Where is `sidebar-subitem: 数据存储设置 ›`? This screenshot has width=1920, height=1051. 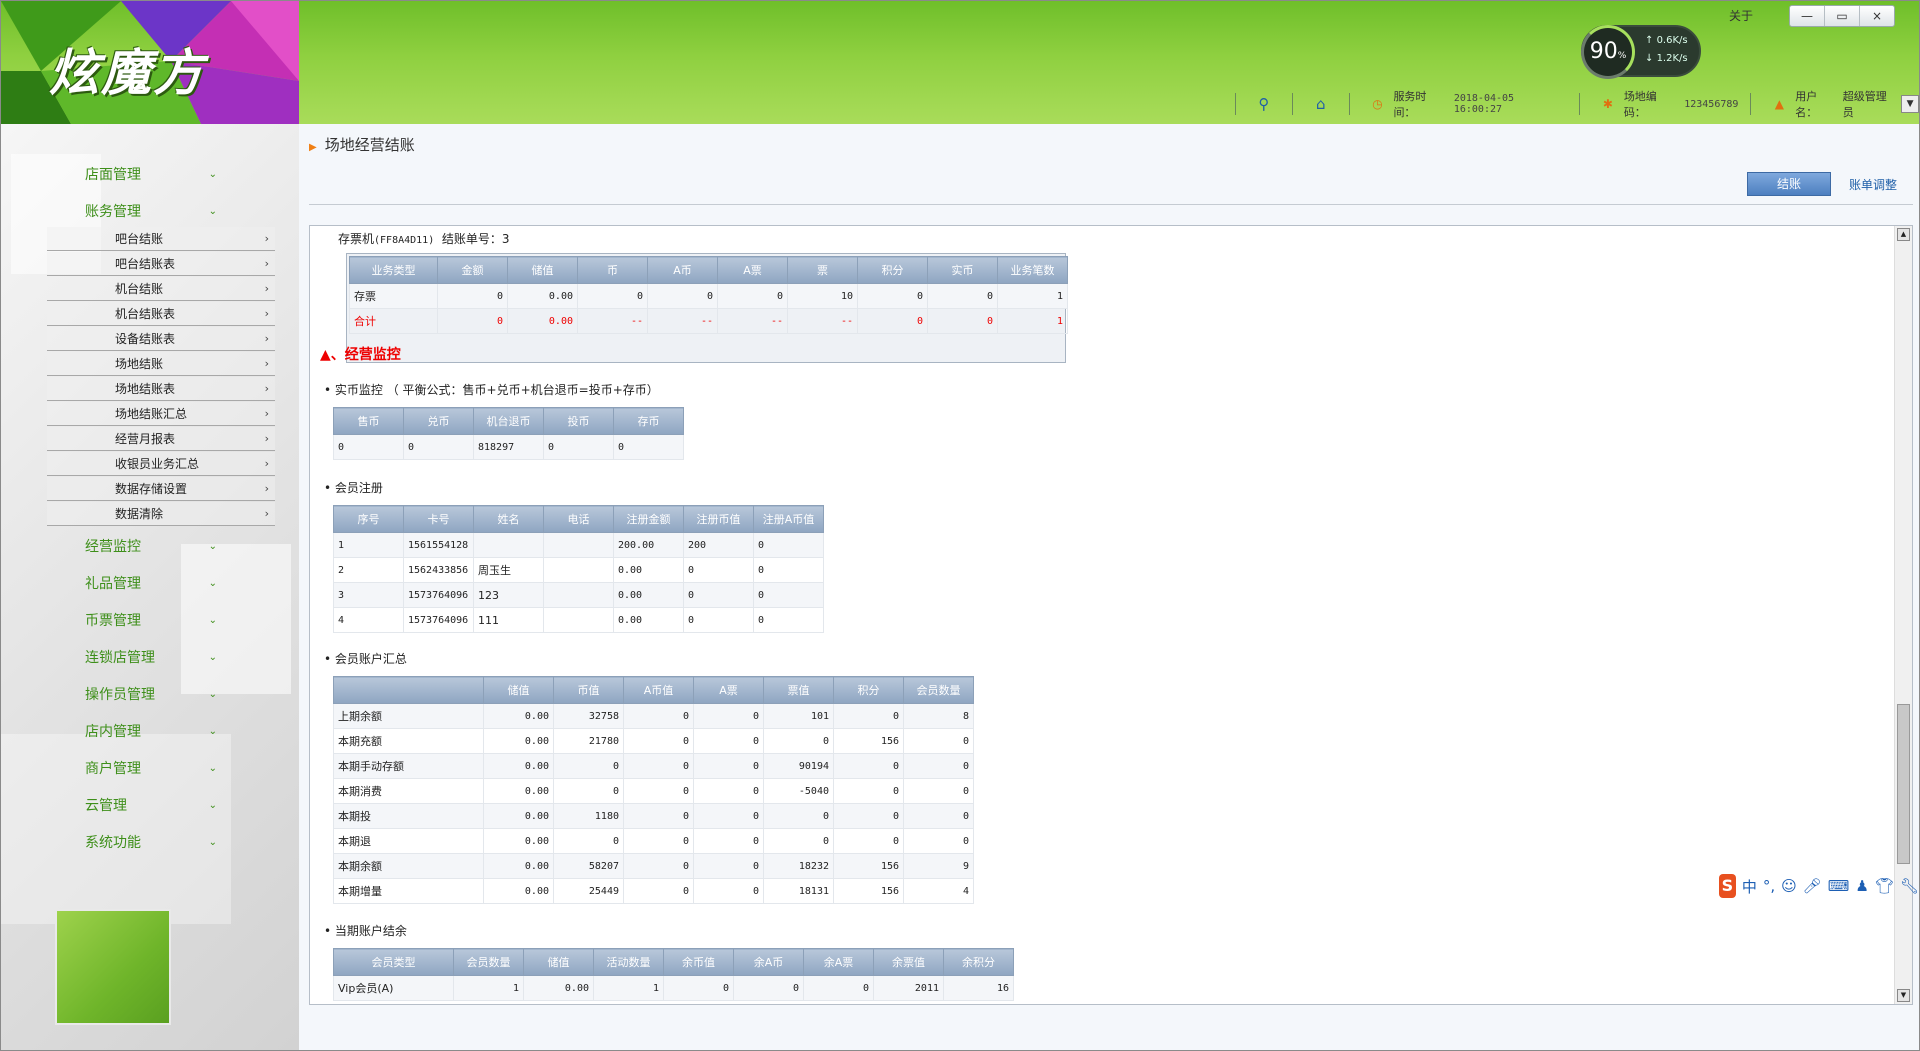
sidebar-subitem: 数据存储设置 › is located at coordinates (161, 489).